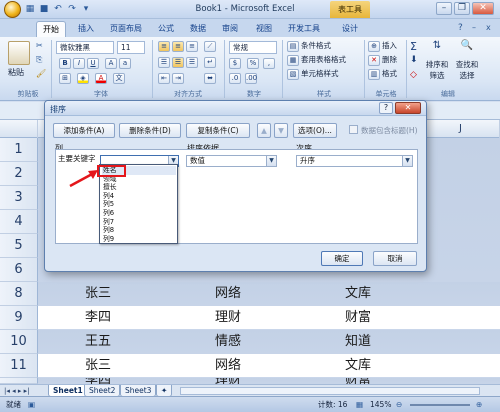 The image size is (500, 412). I want to click on number-format-select: 常规, so click(253, 47).